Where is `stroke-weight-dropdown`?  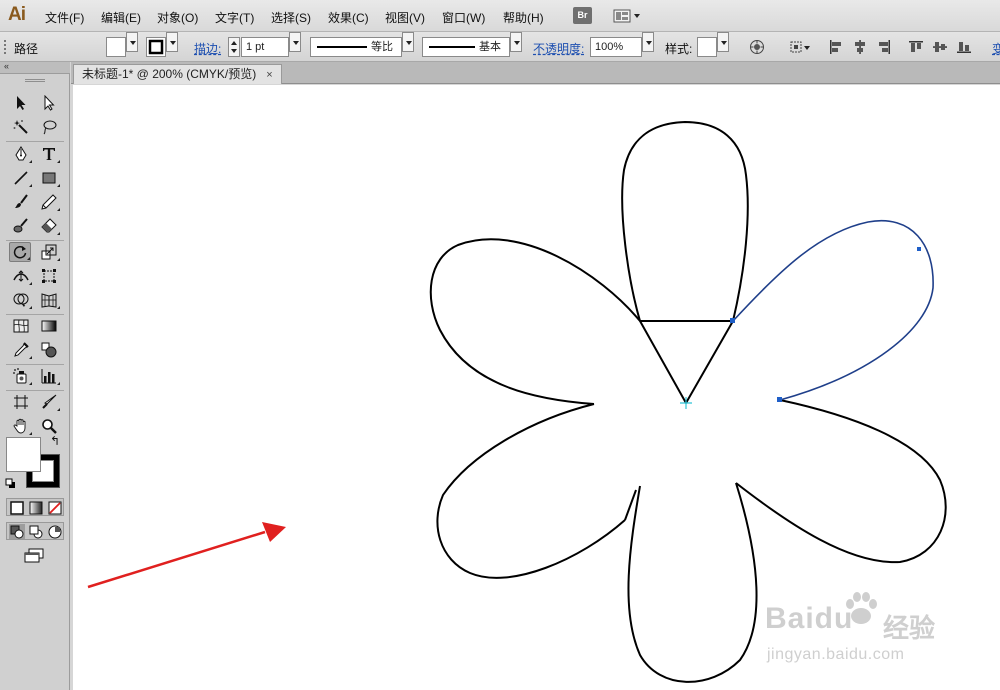
stroke-weight-dropdown is located at coordinates (295, 42).